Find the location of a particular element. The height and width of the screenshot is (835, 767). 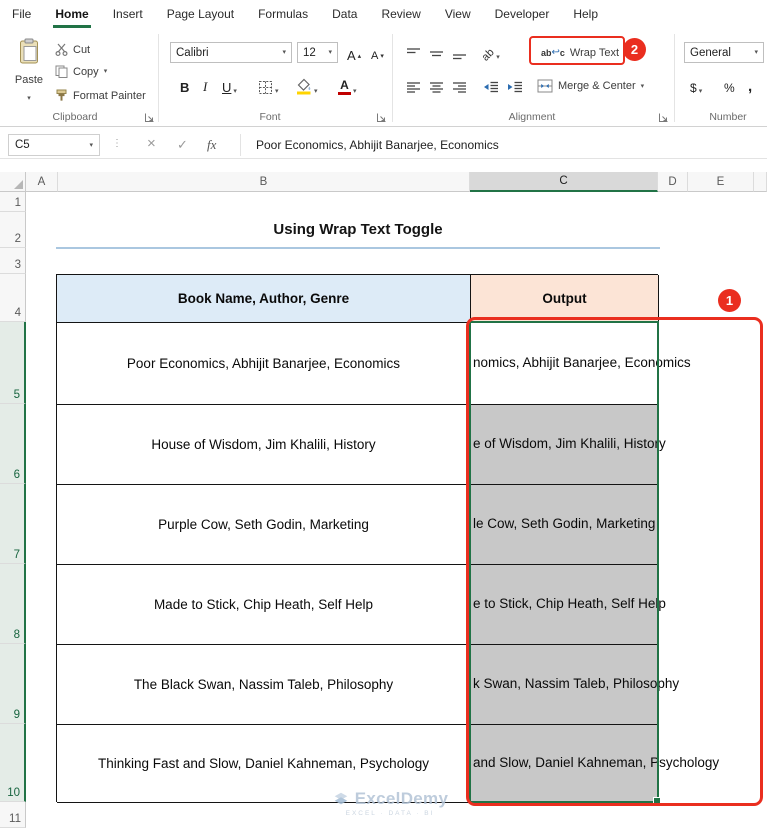

align-top-button is located at coordinates (413, 51).